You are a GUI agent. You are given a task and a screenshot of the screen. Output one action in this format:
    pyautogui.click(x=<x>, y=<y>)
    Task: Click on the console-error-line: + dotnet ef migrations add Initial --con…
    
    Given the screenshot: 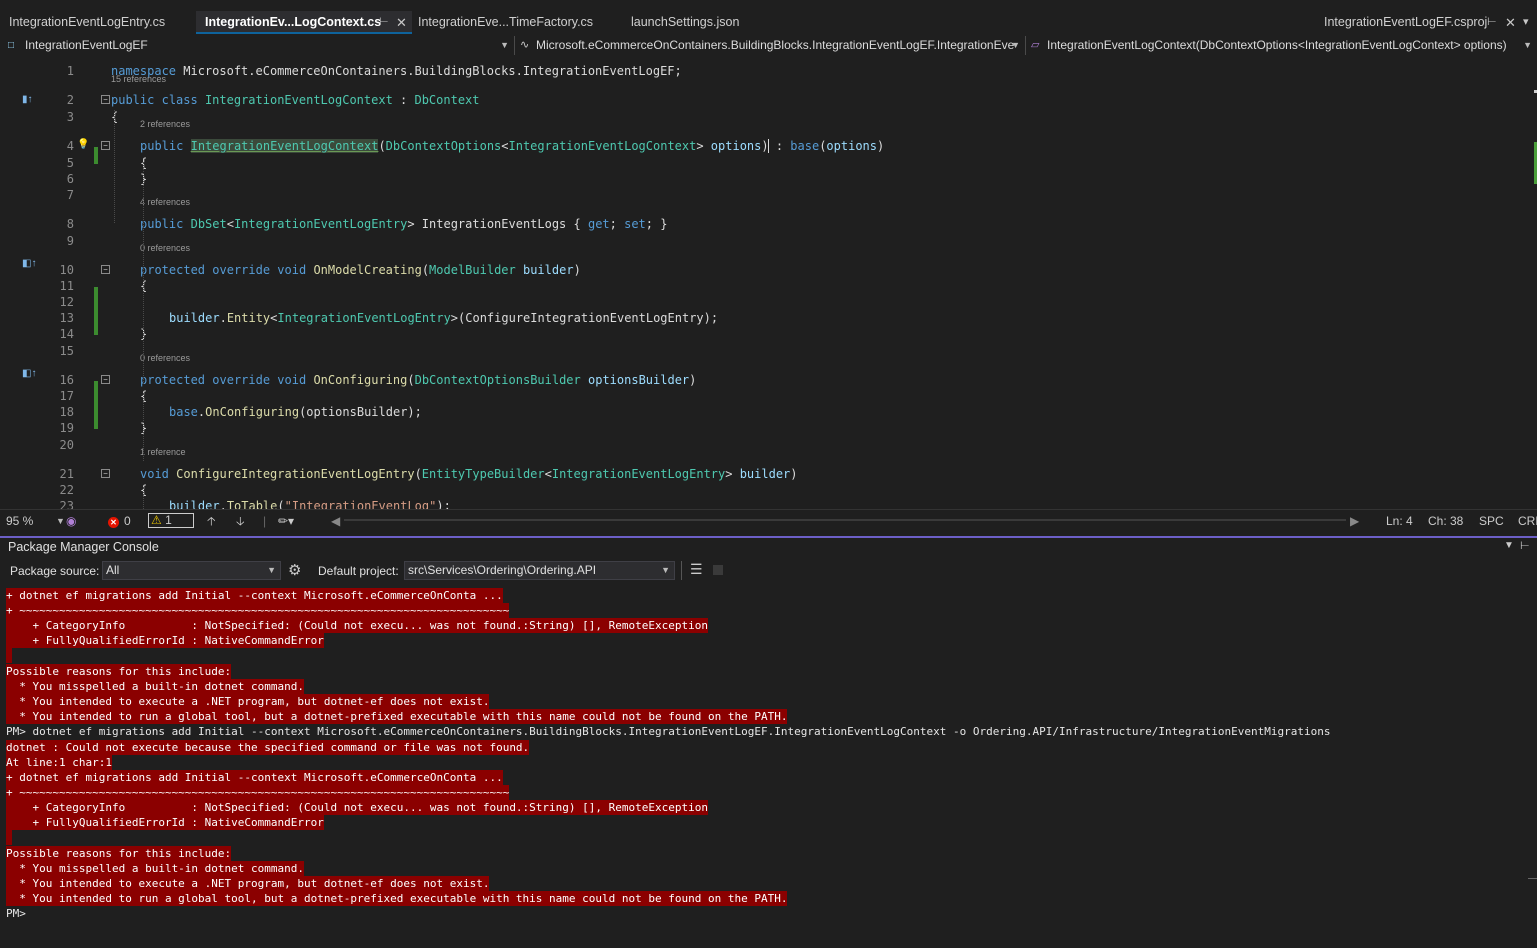 What is the action you would take?
    pyautogui.click(x=254, y=595)
    